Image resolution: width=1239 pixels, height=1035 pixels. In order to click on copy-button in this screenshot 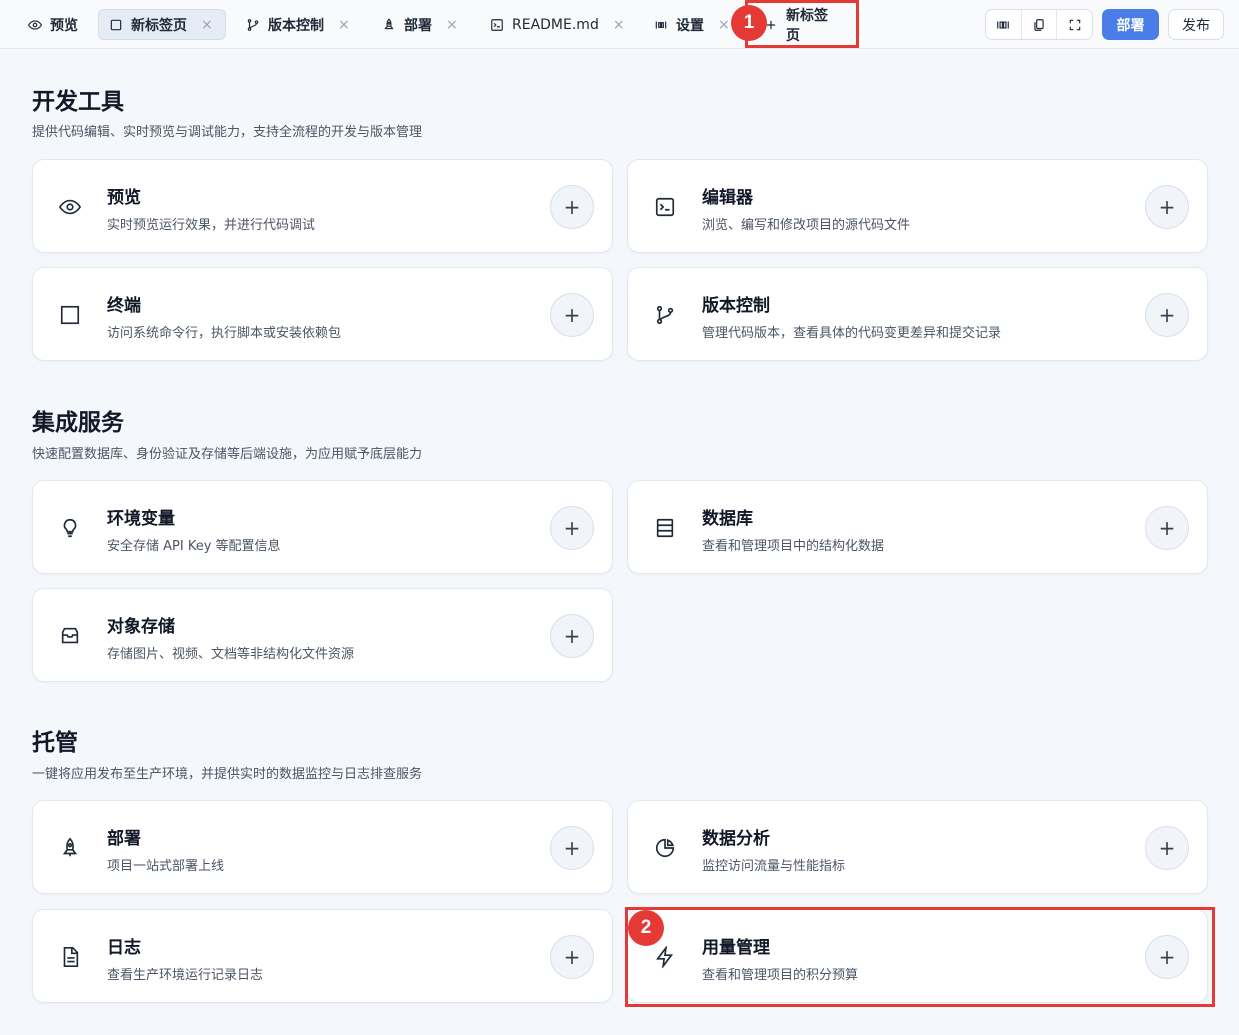, I will do `click(1040, 24)`.